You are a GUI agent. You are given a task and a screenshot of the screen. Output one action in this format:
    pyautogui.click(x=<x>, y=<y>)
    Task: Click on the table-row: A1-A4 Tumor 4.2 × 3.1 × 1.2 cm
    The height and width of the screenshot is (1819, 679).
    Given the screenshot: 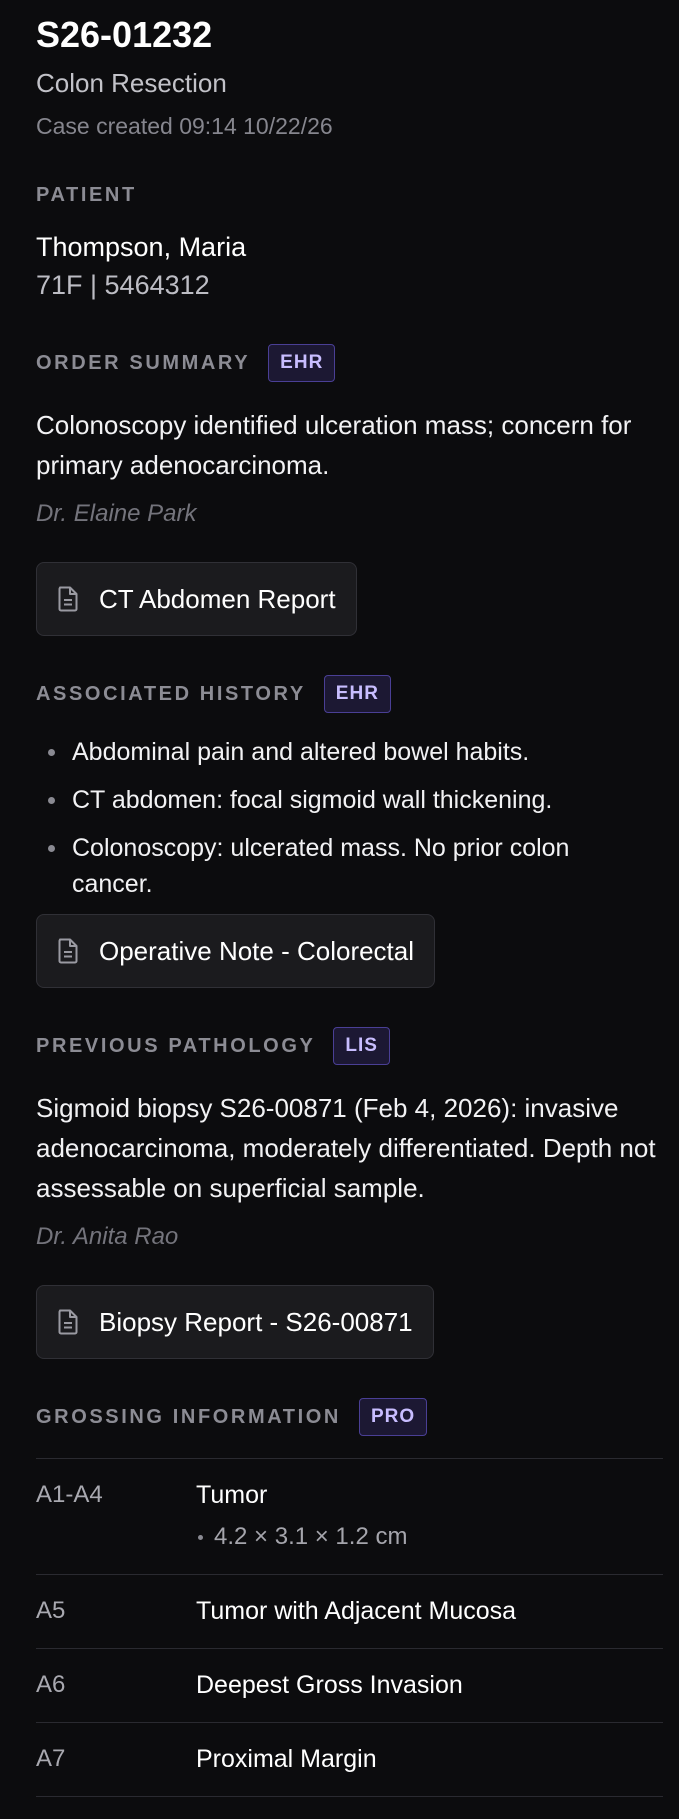 What is the action you would take?
    pyautogui.click(x=349, y=1517)
    